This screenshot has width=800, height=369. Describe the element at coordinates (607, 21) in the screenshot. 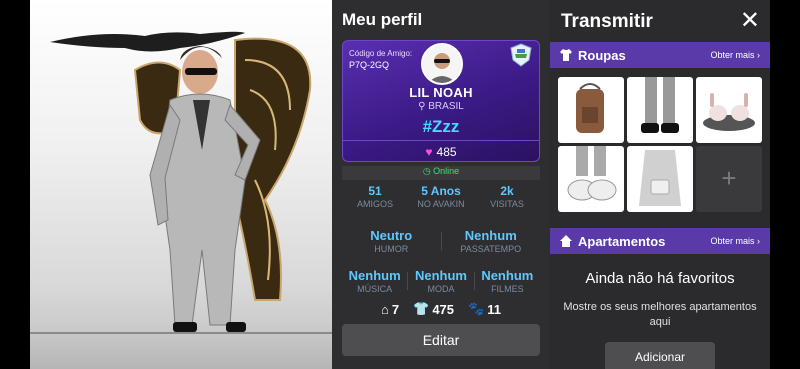

I see `broadcast-title: Transmitir` at that location.